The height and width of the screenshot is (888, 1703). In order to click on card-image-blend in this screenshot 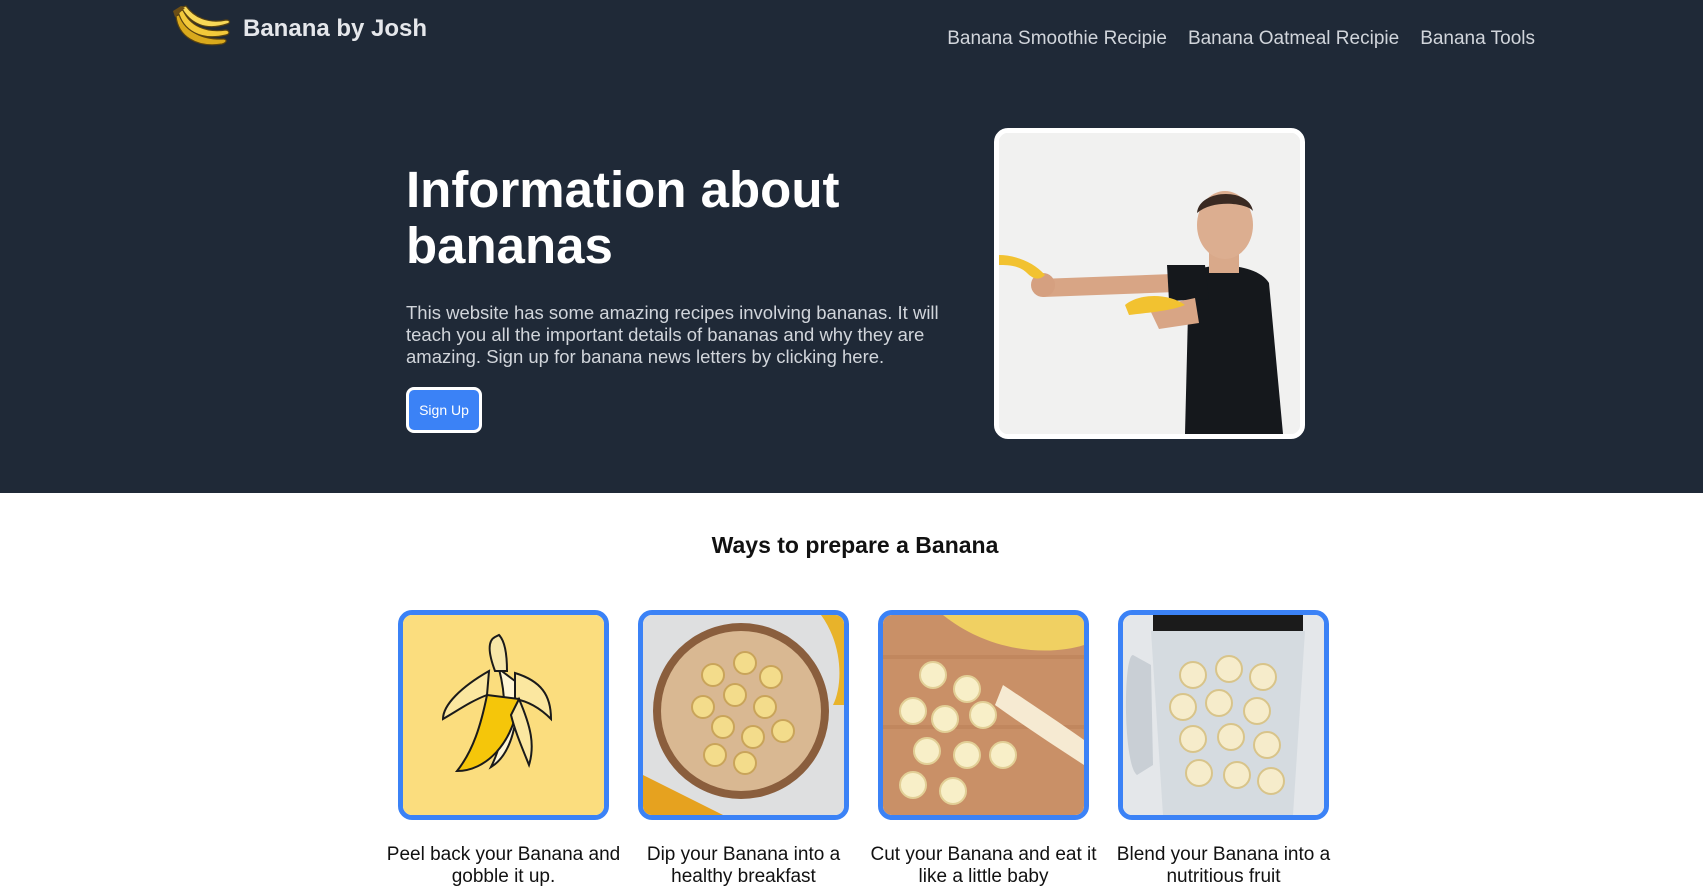, I will do `click(1223, 715)`.